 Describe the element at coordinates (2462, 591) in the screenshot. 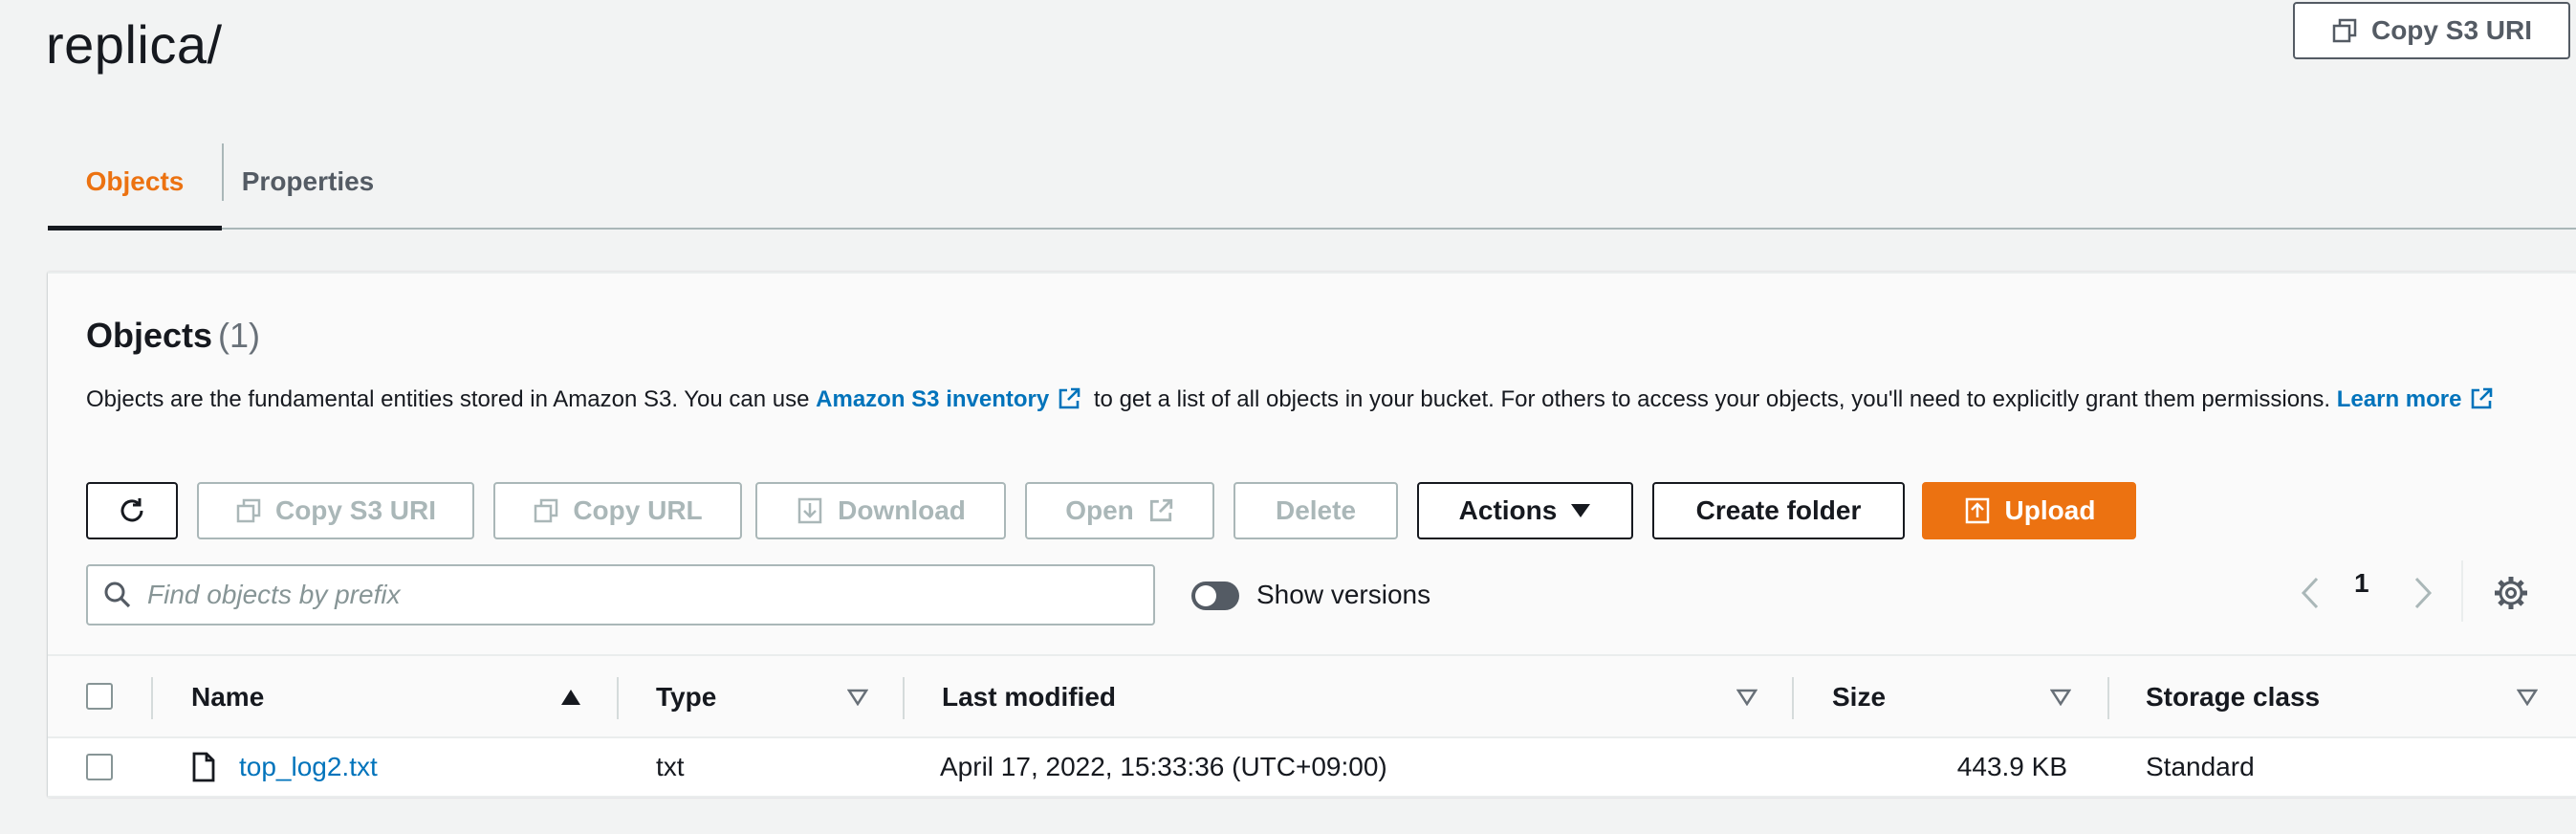

I see `pagination-divider` at that location.